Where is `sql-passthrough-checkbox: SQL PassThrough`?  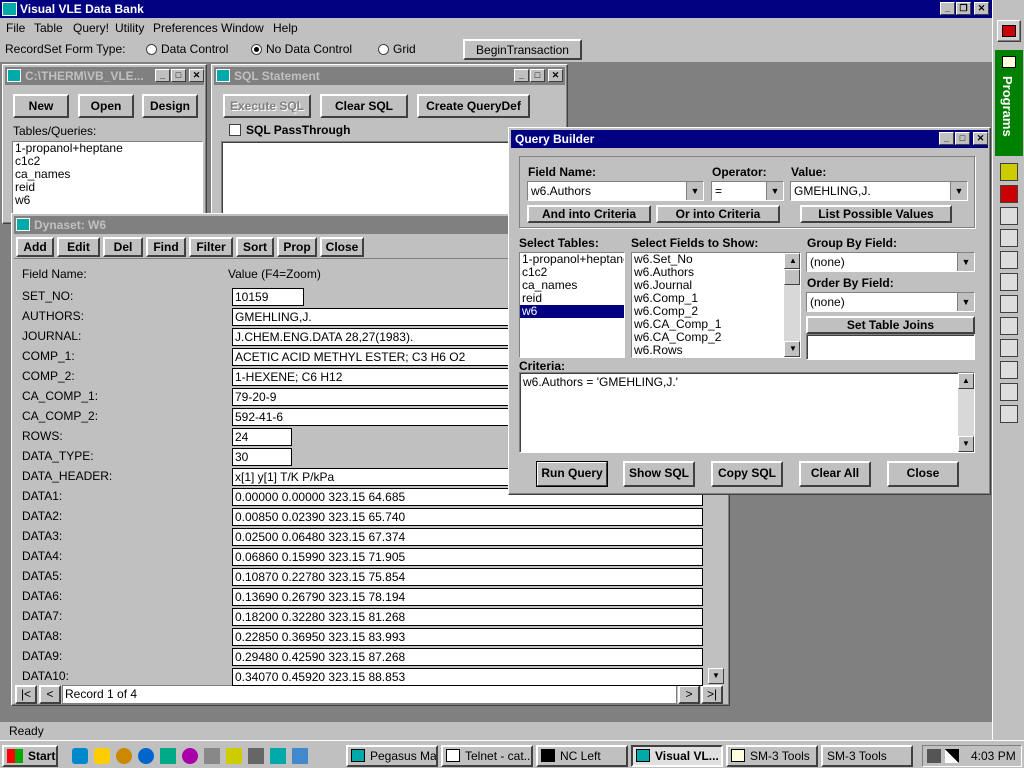
sql-passthrough-checkbox: SQL PassThrough is located at coordinates (289, 130).